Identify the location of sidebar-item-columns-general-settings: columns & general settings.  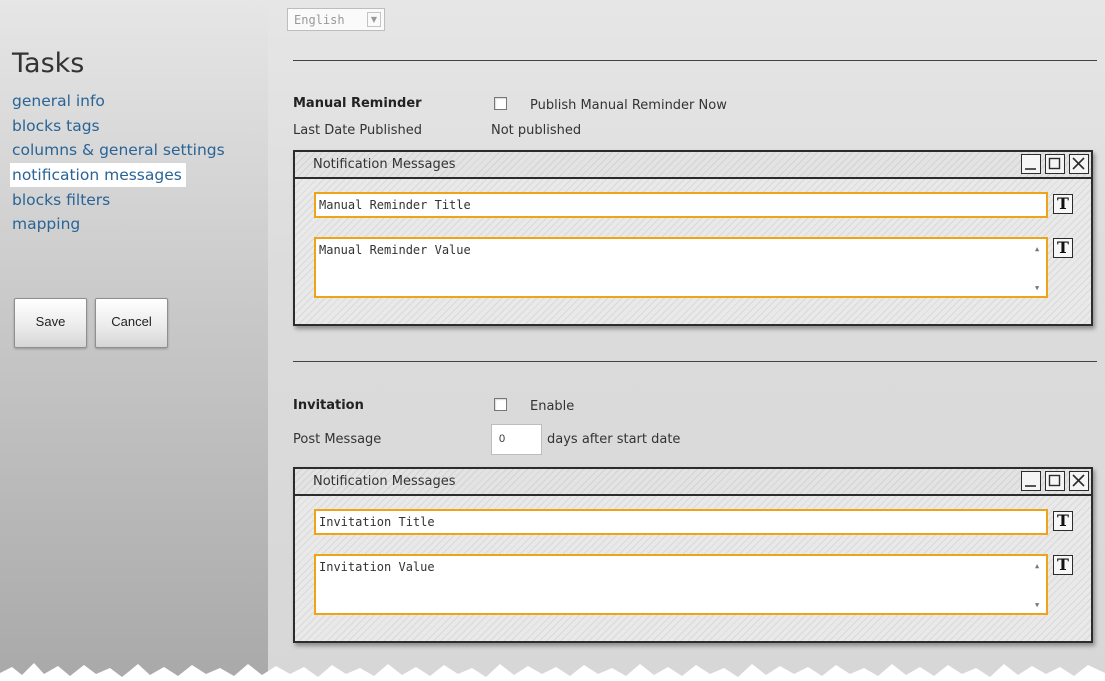
(118, 150).